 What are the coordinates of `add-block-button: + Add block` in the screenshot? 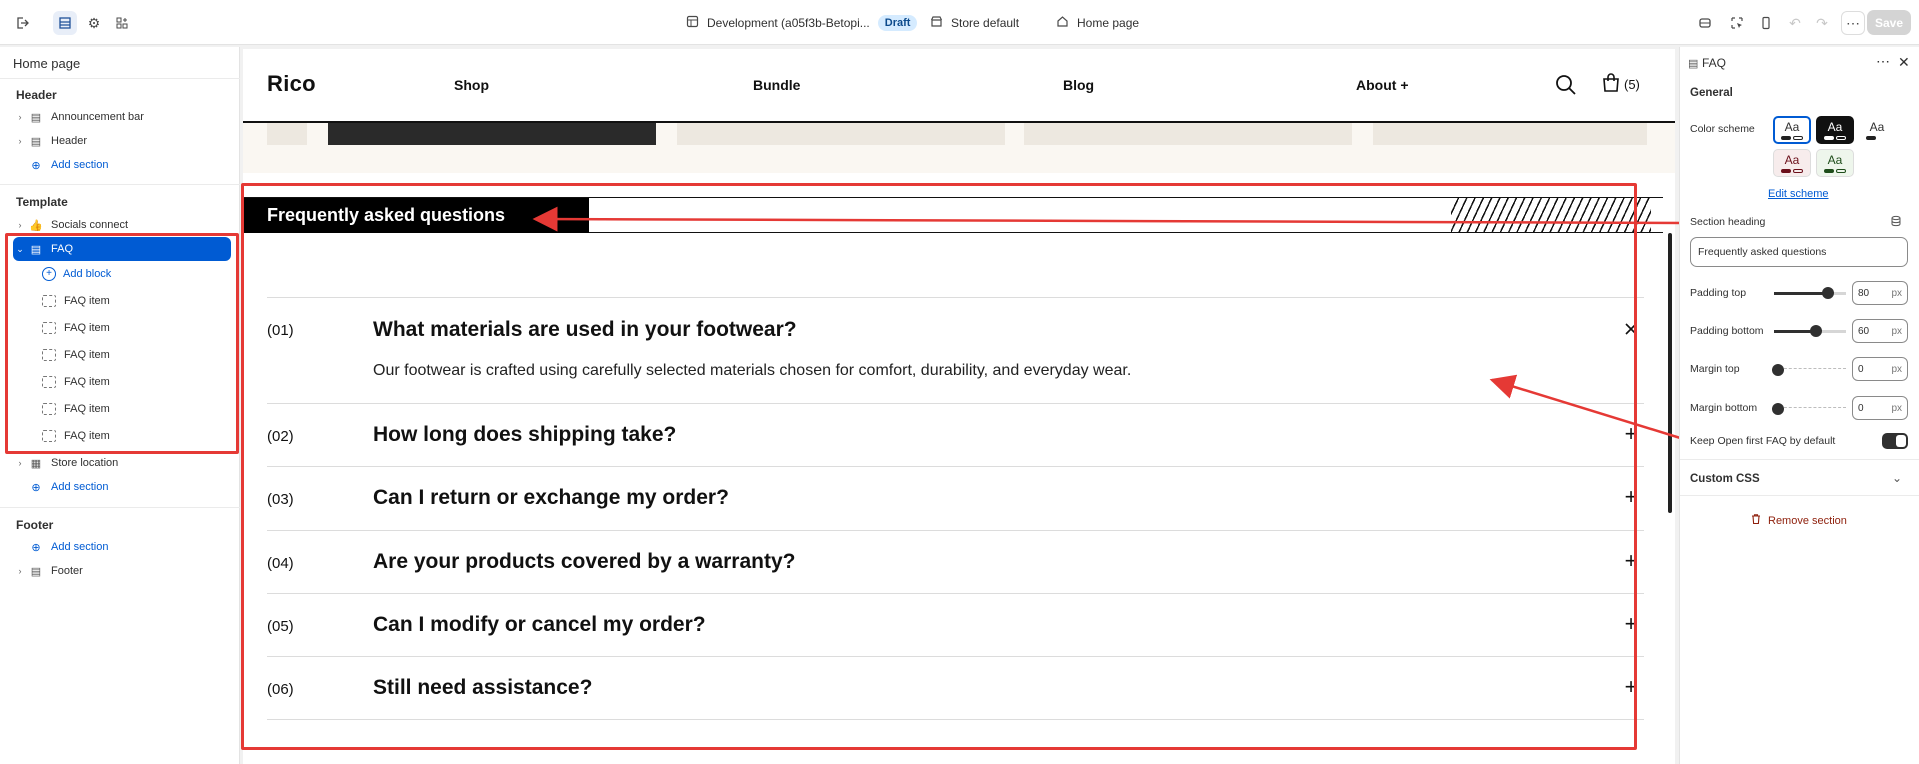 It's located at (76, 274).